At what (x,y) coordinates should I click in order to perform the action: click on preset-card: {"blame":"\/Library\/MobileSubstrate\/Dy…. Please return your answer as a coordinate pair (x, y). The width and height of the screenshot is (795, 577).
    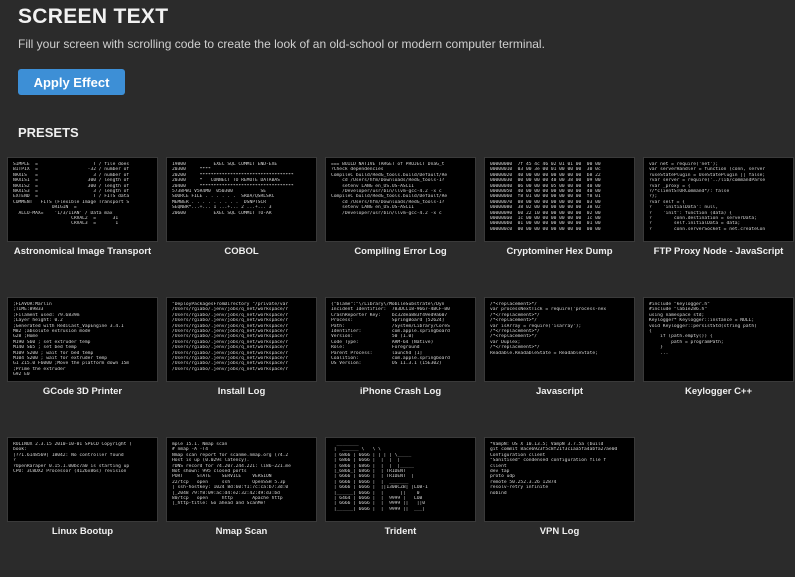
    Looking at the image, I should click on (400, 367).